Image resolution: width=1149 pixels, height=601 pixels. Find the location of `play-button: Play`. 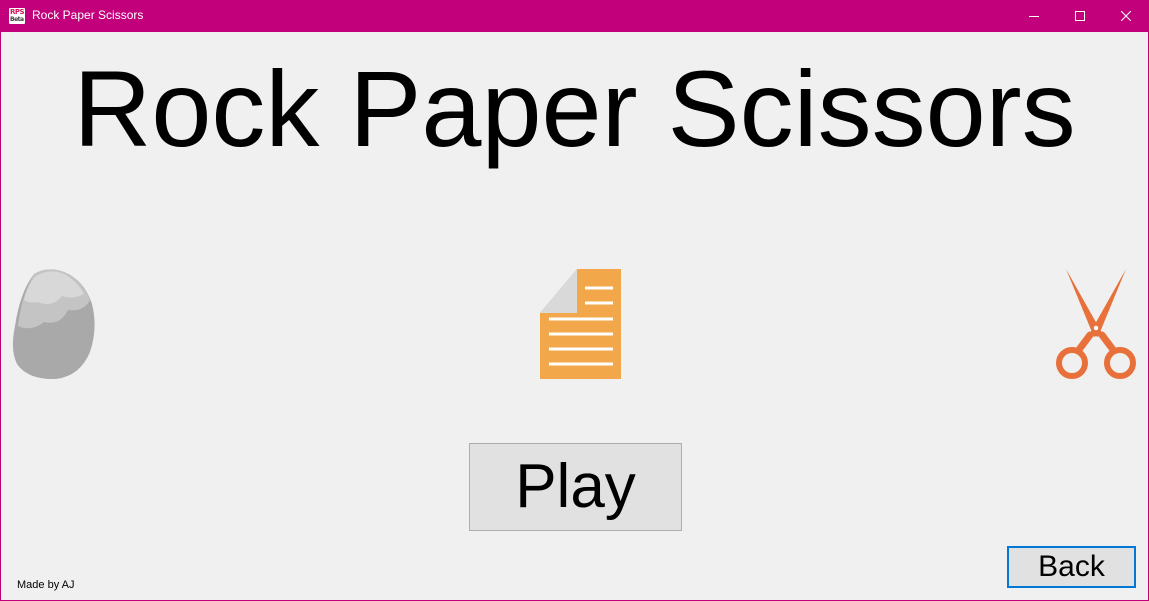

play-button: Play is located at coordinates (575, 487).